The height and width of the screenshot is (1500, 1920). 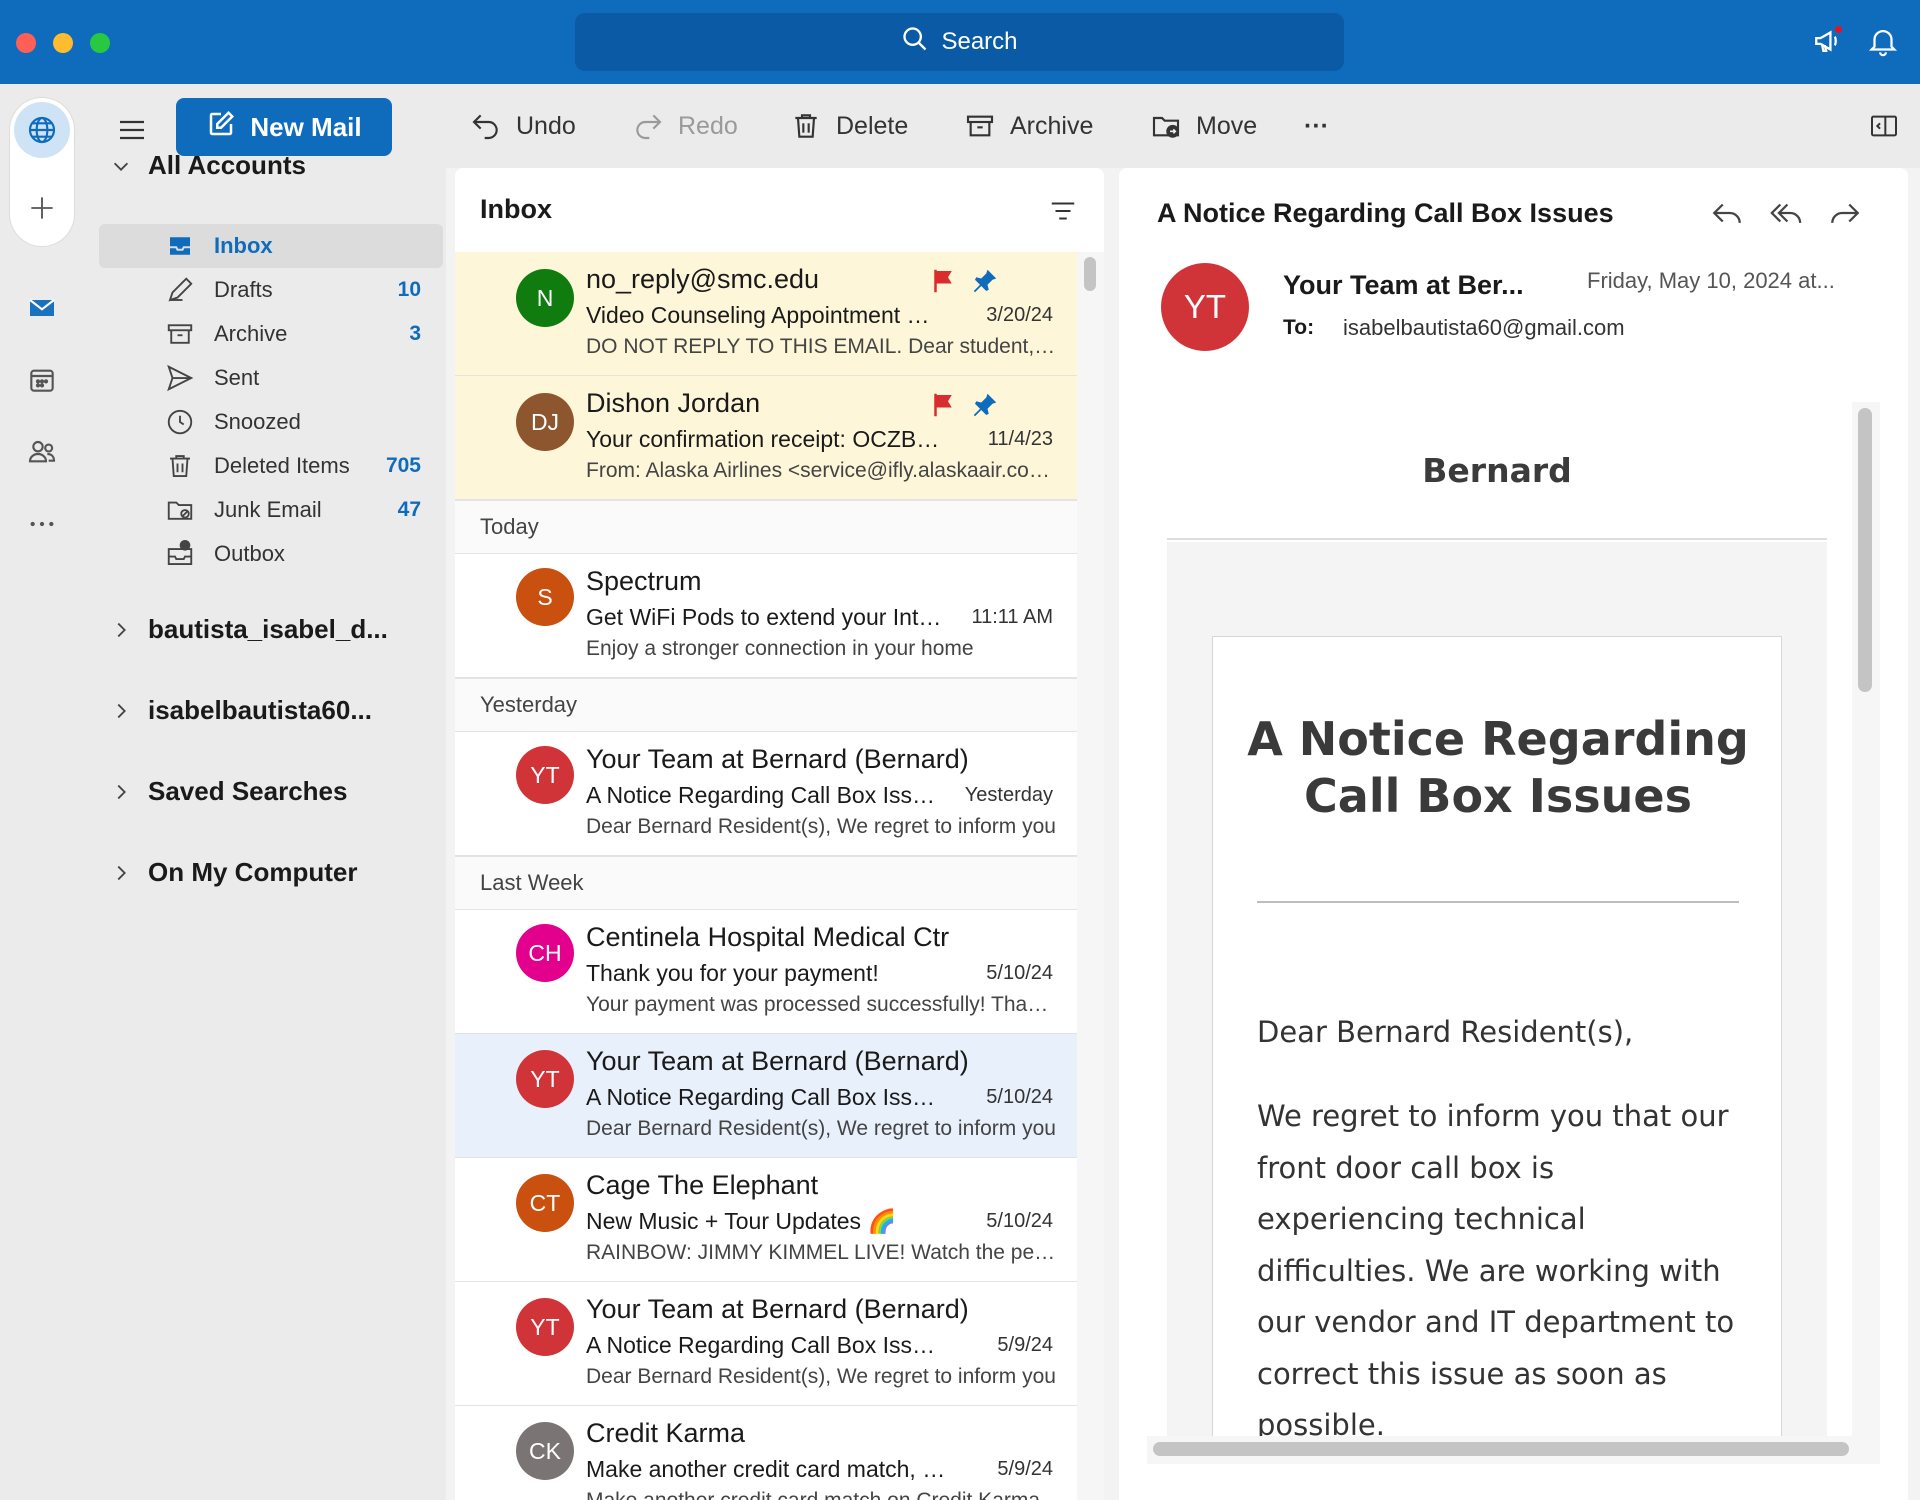 What do you see at coordinates (1316, 126) in the screenshot?
I see `more-actions-button: ···` at bounding box center [1316, 126].